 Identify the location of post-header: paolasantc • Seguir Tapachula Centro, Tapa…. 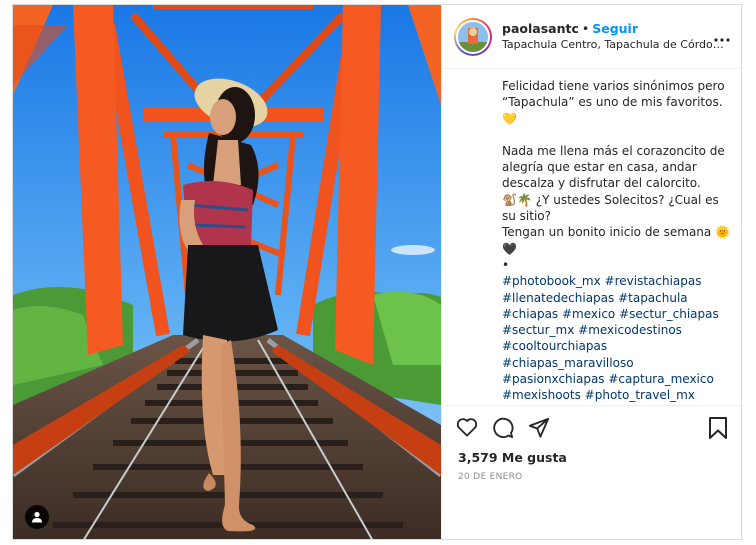
(591, 37).